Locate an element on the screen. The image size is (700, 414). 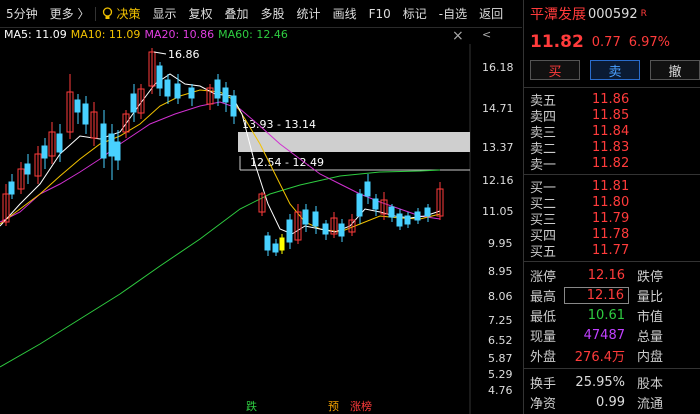
price-change-pct: 6.97% is located at coordinates (649, 42).